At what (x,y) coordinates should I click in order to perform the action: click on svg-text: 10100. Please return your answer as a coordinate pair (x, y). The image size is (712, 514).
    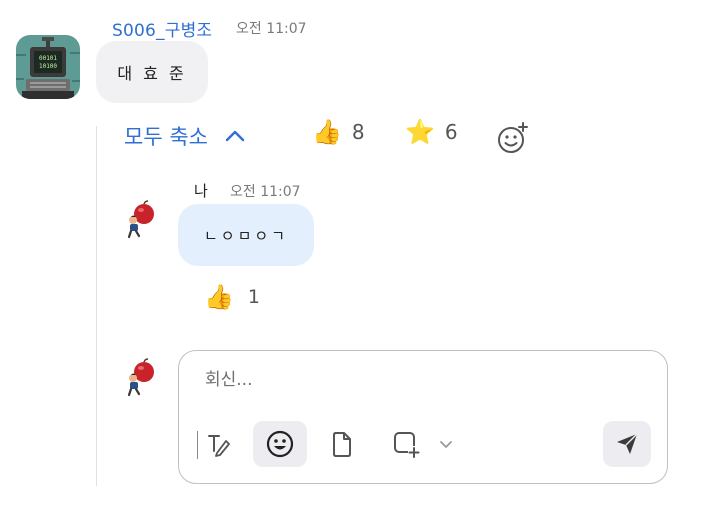
    Looking at the image, I should click on (48, 66).